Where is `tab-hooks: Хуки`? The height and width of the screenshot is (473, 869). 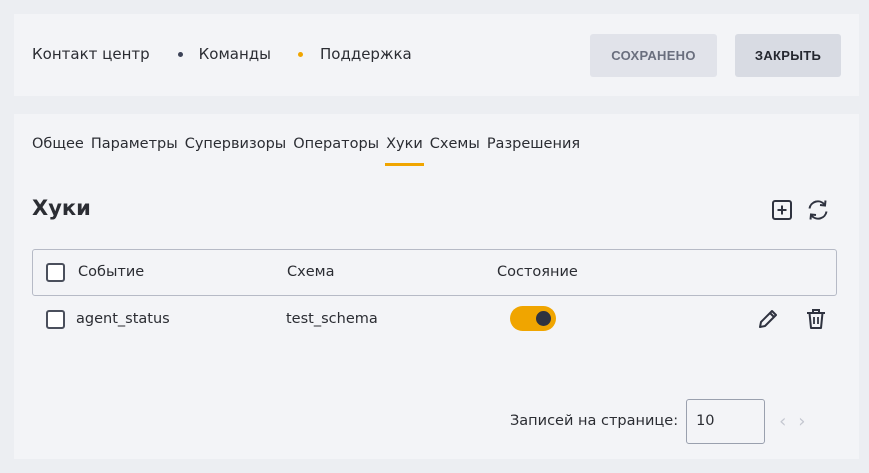 tab-hooks: Хуки is located at coordinates (404, 151).